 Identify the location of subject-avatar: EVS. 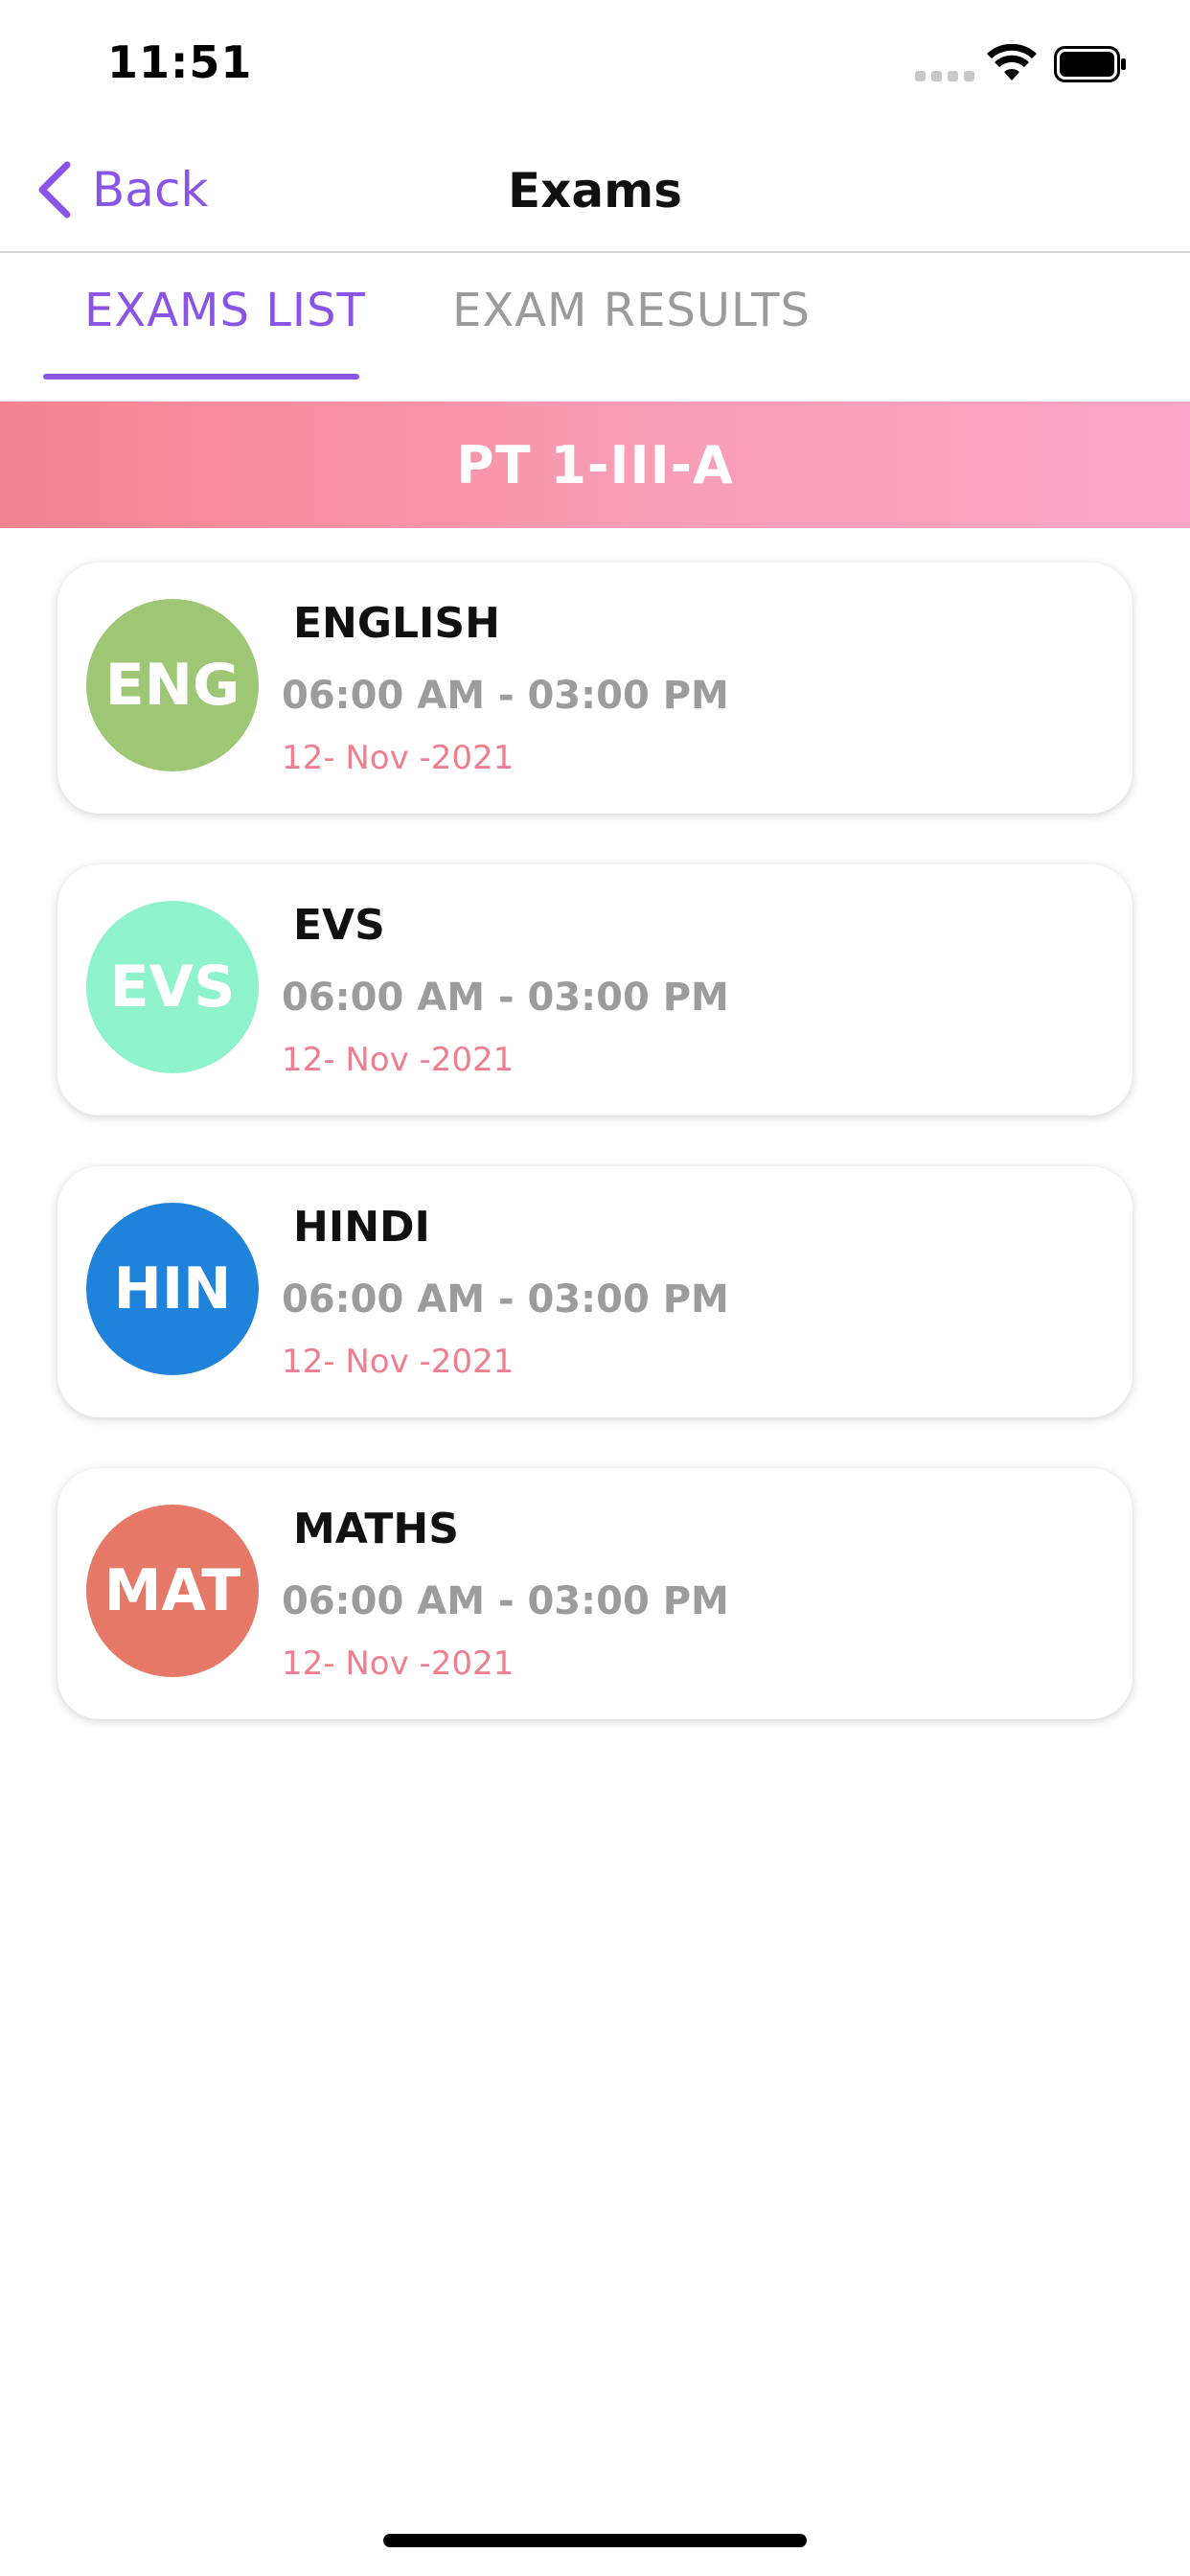
(172, 987).